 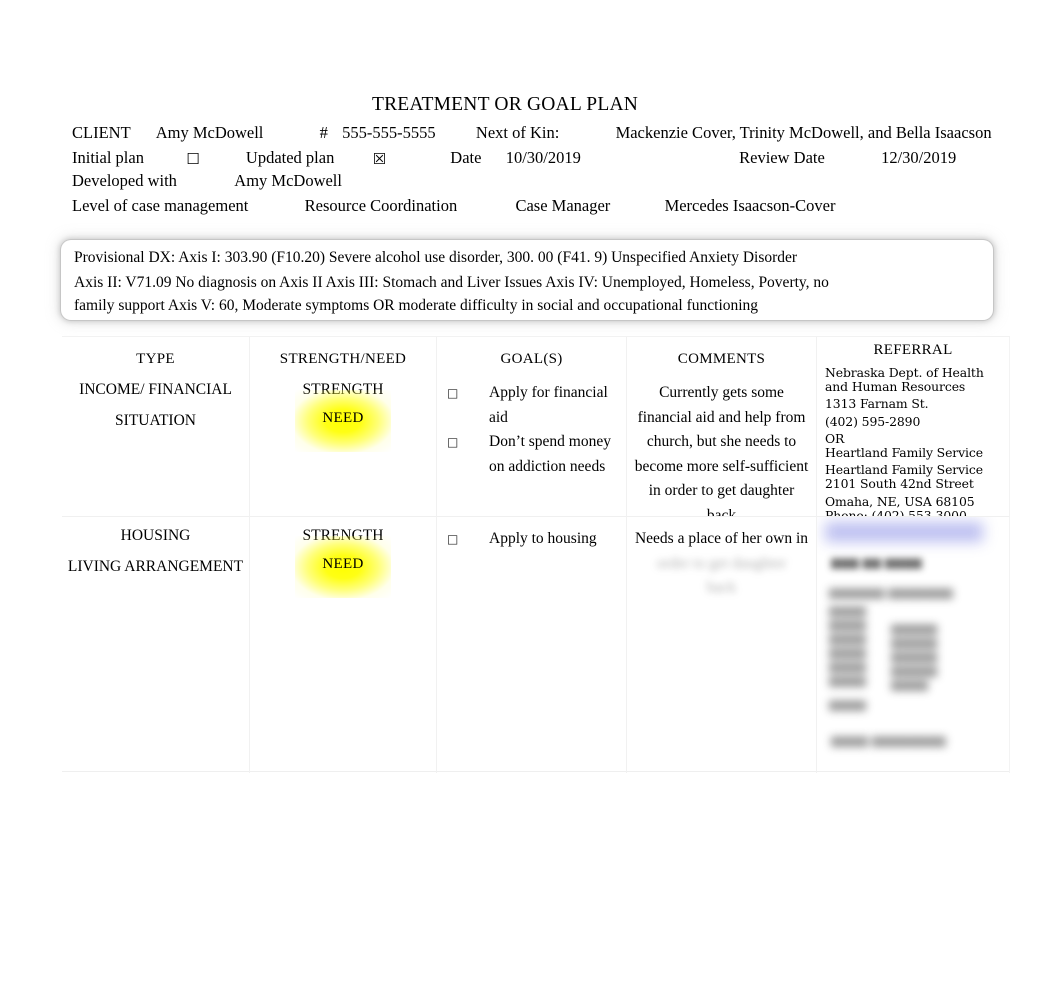 What do you see at coordinates (721, 359) in the screenshot?
I see `column-header-comments: COMMENTS` at bounding box center [721, 359].